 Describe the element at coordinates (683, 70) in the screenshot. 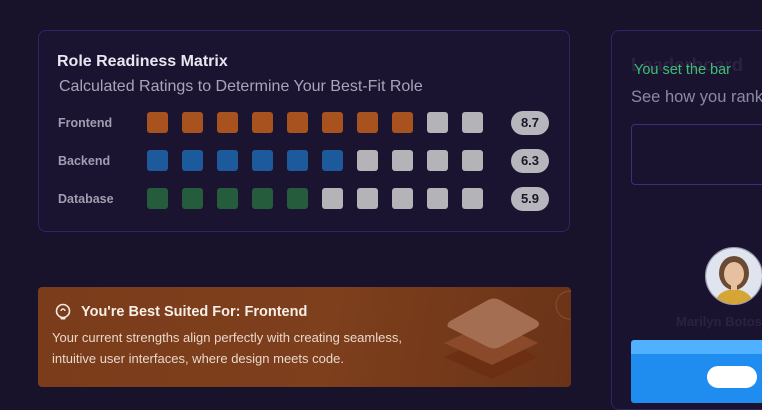

I see `leaderboard-note: You set the bar` at that location.